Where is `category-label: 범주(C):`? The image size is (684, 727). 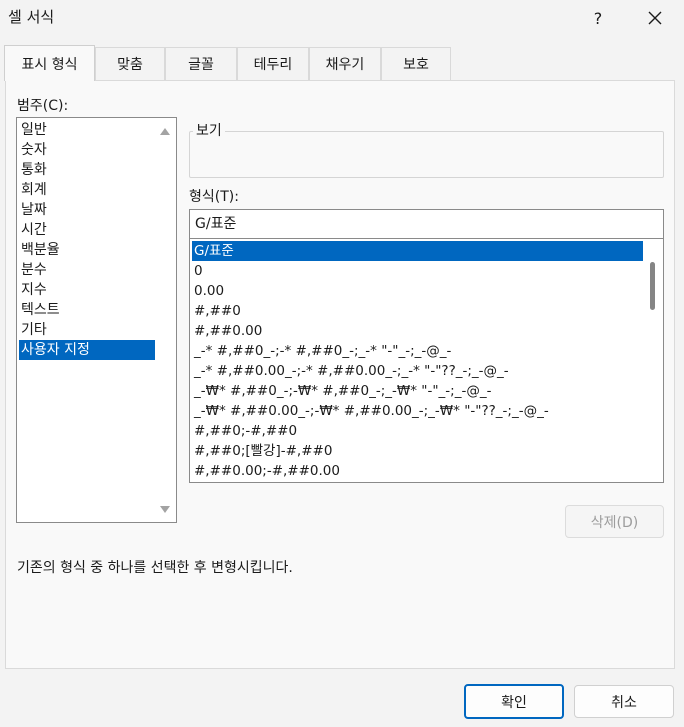 category-label: 범주(C): is located at coordinates (43, 106).